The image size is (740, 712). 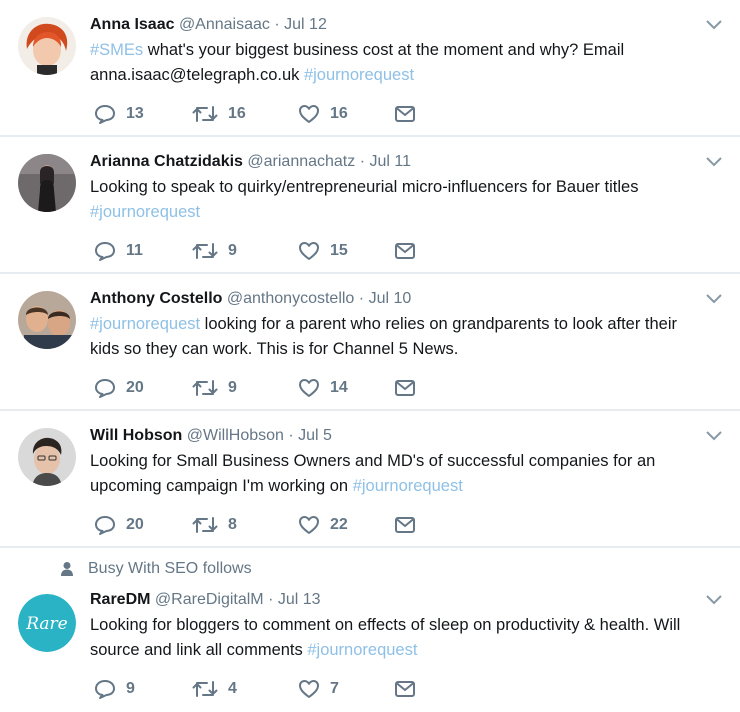 I want to click on like-button: 7, so click(x=346, y=689).